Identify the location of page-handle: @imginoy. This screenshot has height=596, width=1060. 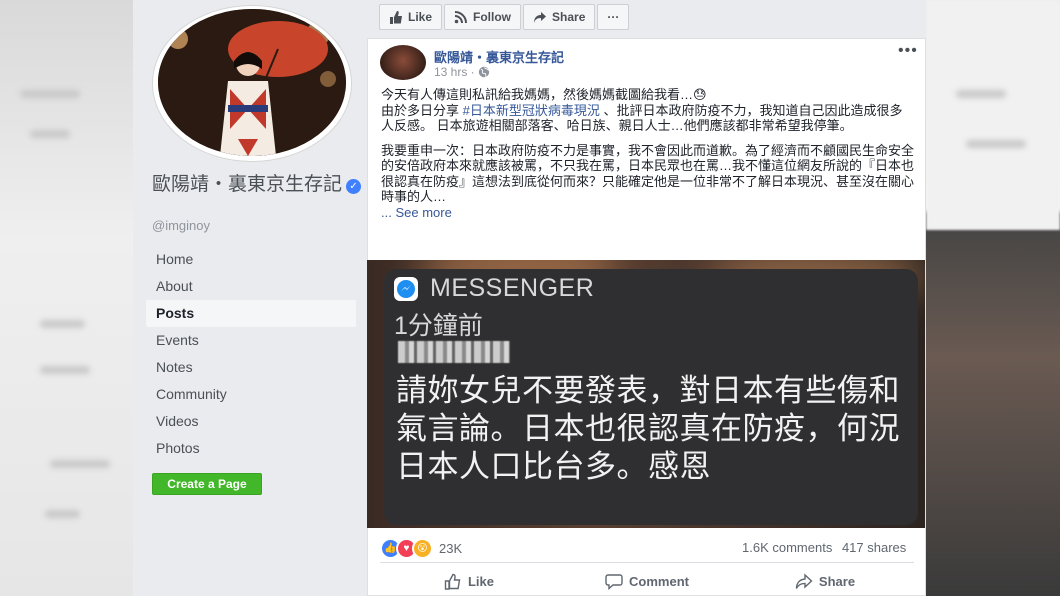
(181, 225).